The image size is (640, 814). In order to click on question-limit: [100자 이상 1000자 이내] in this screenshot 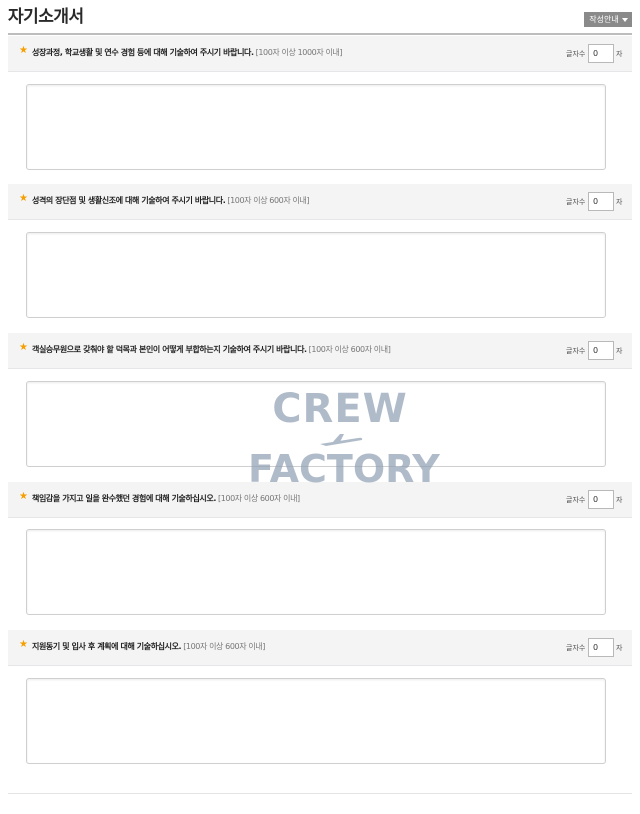, I will do `click(299, 52)`.